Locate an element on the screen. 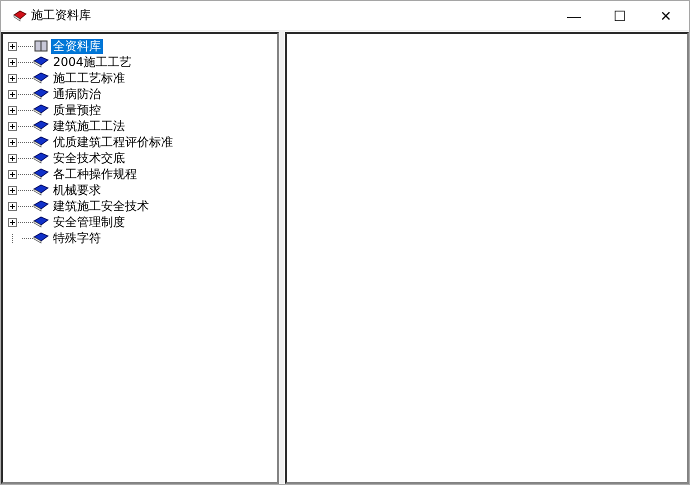 The image size is (690, 485). tree-item: 建筑施工工法 is located at coordinates (89, 126).